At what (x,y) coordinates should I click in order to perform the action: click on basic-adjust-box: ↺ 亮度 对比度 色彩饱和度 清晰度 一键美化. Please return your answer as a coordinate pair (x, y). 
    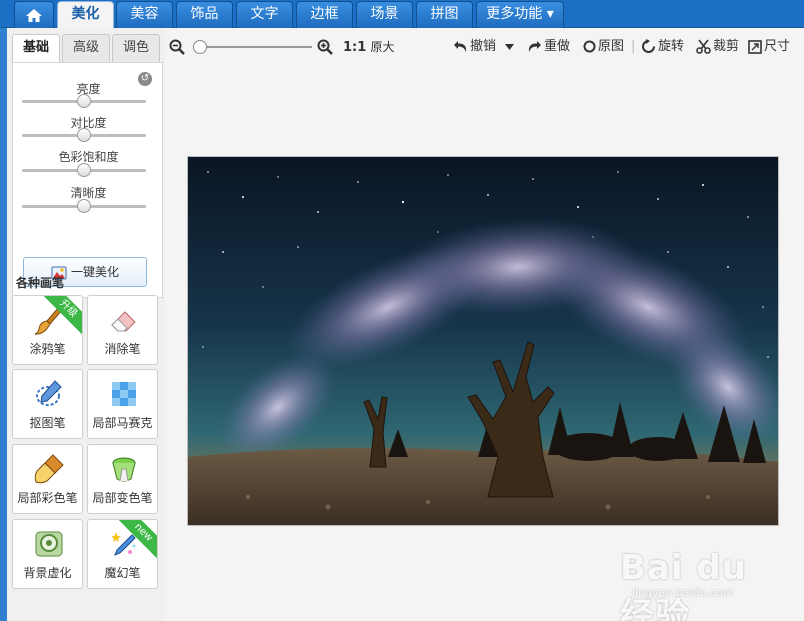
    Looking at the image, I should click on (87, 180).